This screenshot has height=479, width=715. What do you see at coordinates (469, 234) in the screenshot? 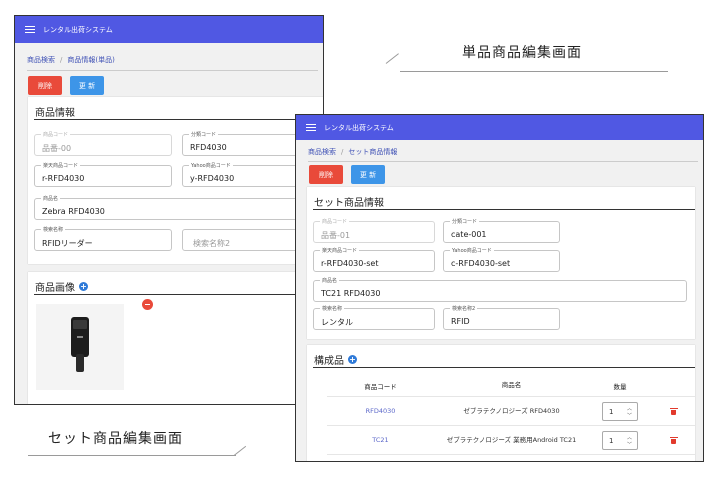
I see `field-value: cate-001` at bounding box center [469, 234].